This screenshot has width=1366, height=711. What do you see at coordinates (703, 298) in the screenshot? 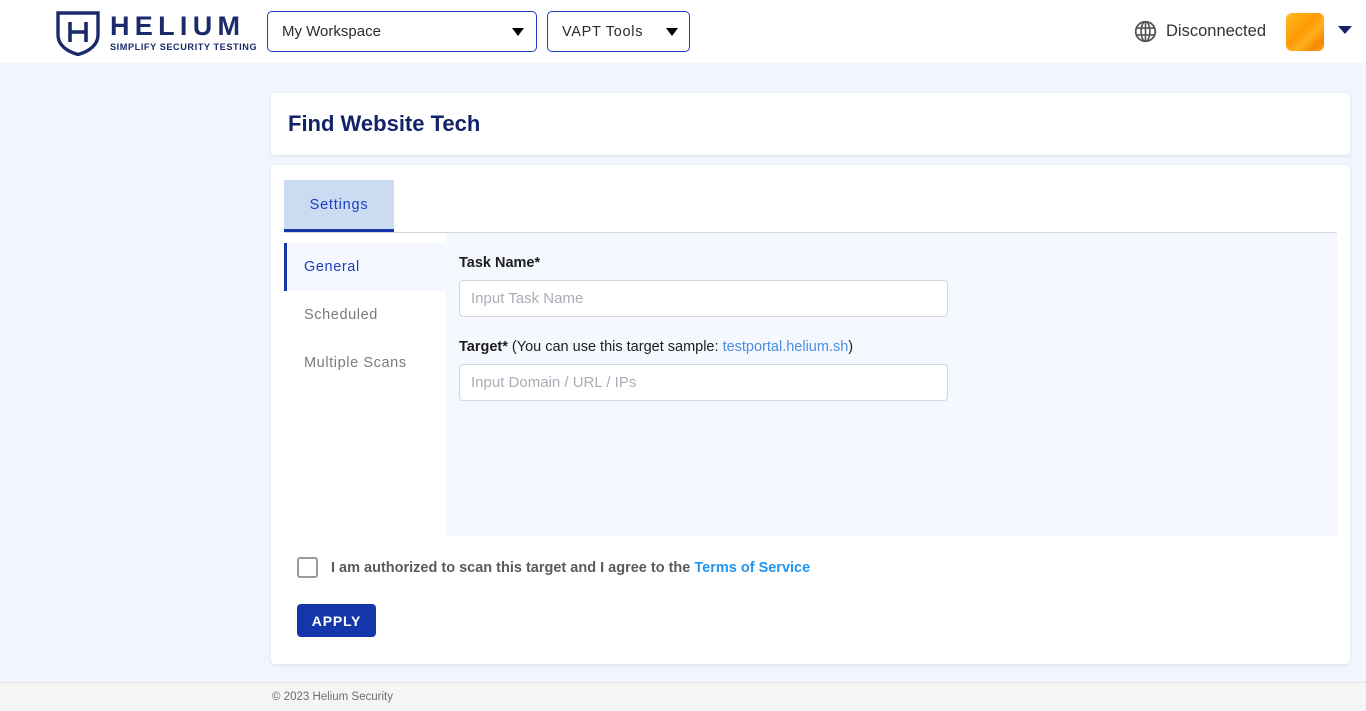
I see `task-name-input` at bounding box center [703, 298].